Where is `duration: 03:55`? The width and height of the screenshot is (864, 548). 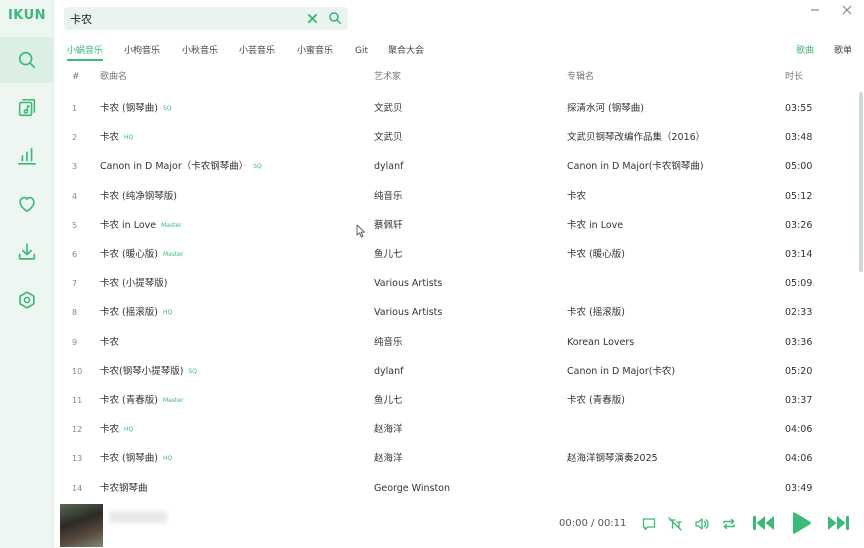 duration: 03:55 is located at coordinates (799, 108).